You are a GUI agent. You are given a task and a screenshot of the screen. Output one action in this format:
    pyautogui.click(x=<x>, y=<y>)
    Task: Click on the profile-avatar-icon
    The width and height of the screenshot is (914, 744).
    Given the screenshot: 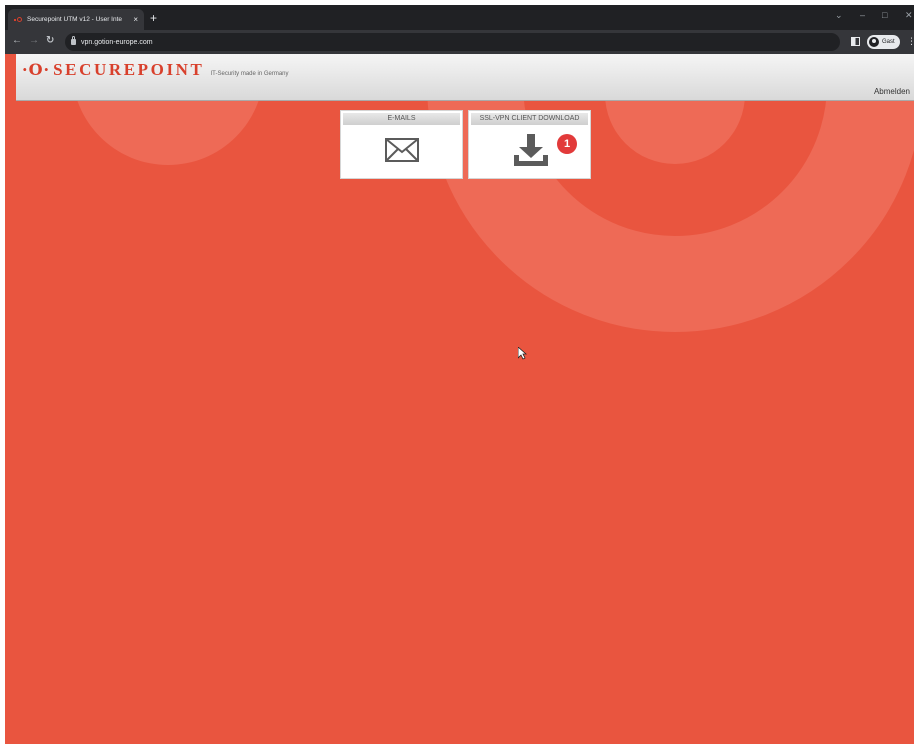 What is the action you would take?
    pyautogui.click(x=874, y=42)
    